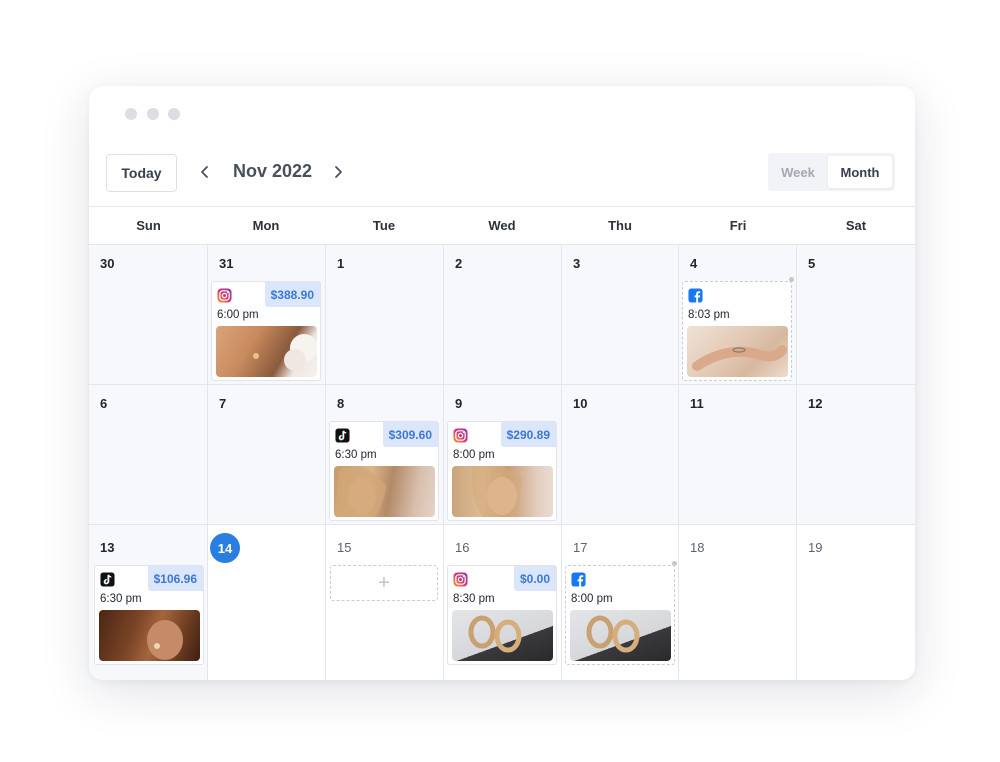 This screenshot has height=762, width=1000. What do you see at coordinates (107, 263) in the screenshot?
I see `day-number: 30` at bounding box center [107, 263].